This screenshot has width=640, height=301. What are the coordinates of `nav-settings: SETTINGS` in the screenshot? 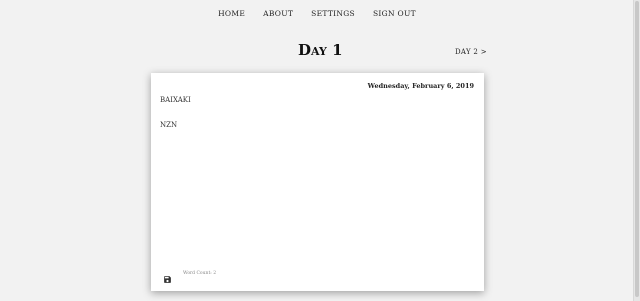 It's located at (333, 13).